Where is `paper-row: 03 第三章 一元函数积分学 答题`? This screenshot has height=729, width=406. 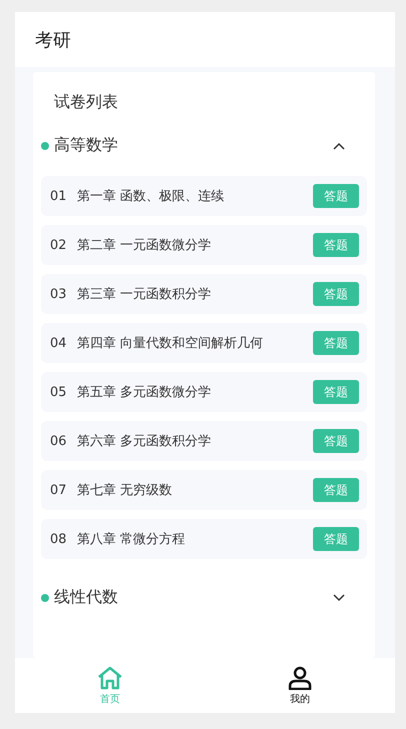
paper-row: 03 第三章 一元函数积分学 答题 is located at coordinates (204, 294).